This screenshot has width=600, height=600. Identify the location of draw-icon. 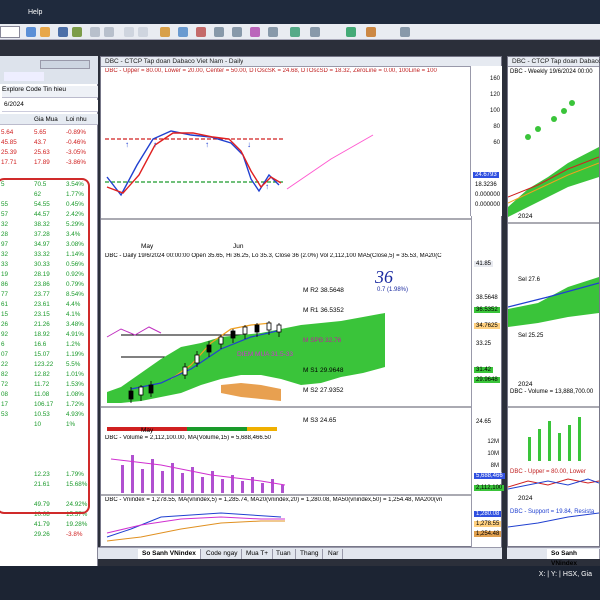
(95, 32).